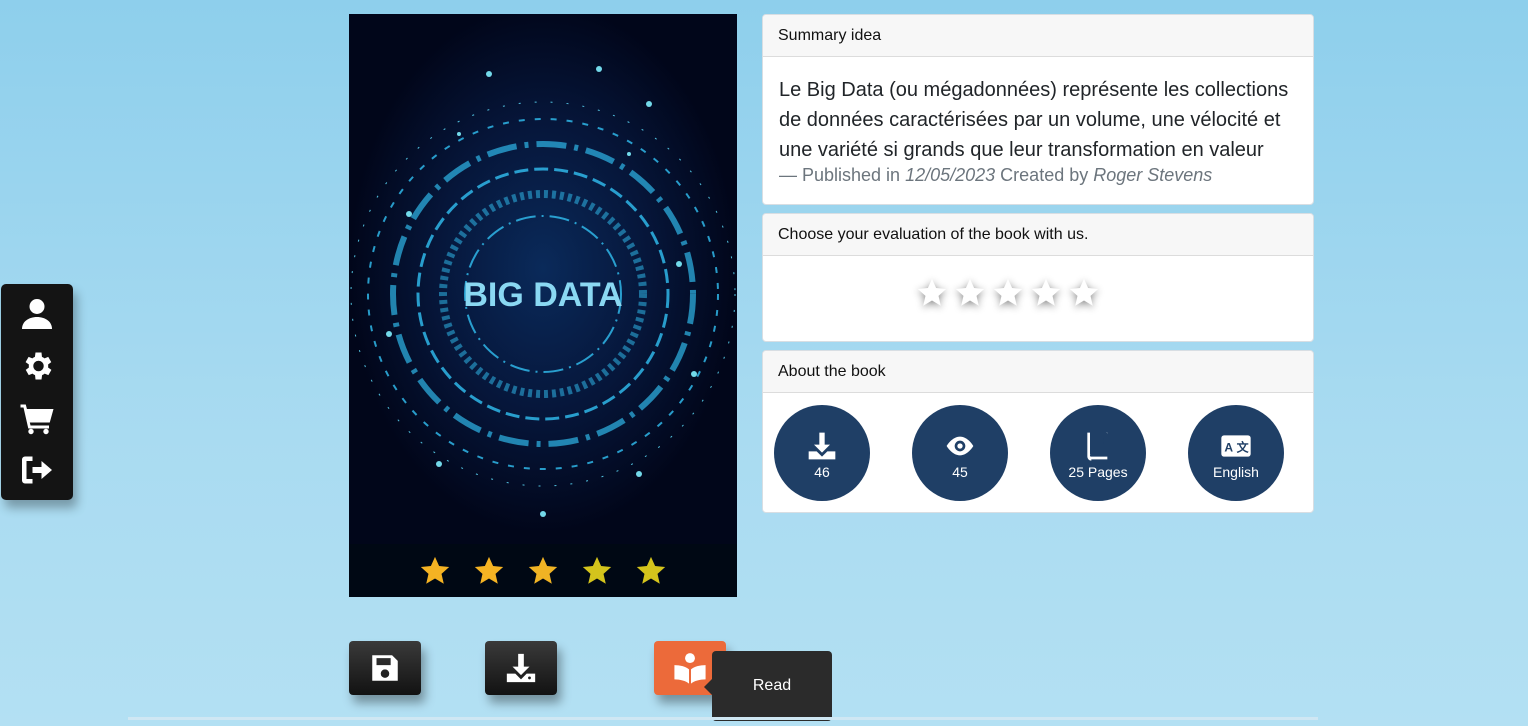 This screenshot has width=1528, height=726. I want to click on gear-icon, so click(37, 366).